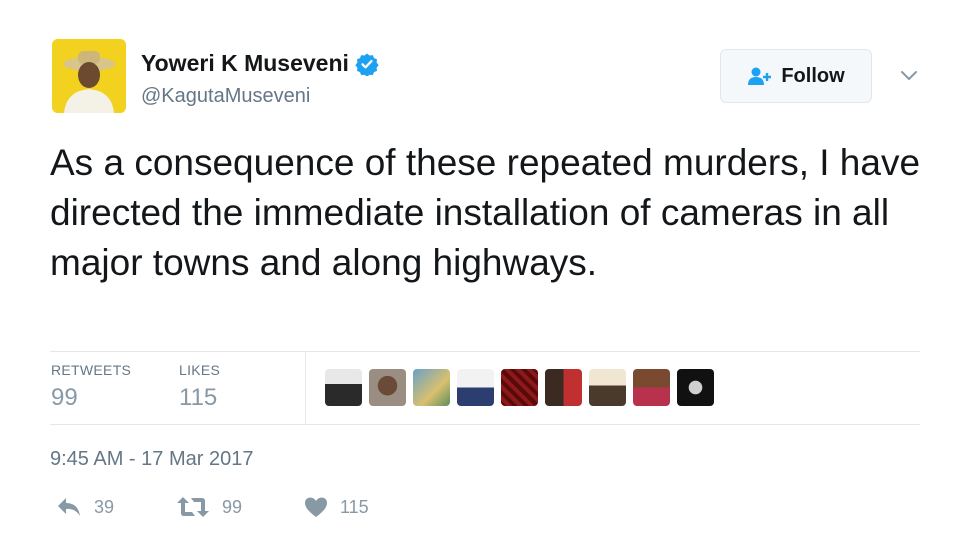 The height and width of the screenshot is (549, 976). I want to click on likes-label: LIKES, so click(200, 370).